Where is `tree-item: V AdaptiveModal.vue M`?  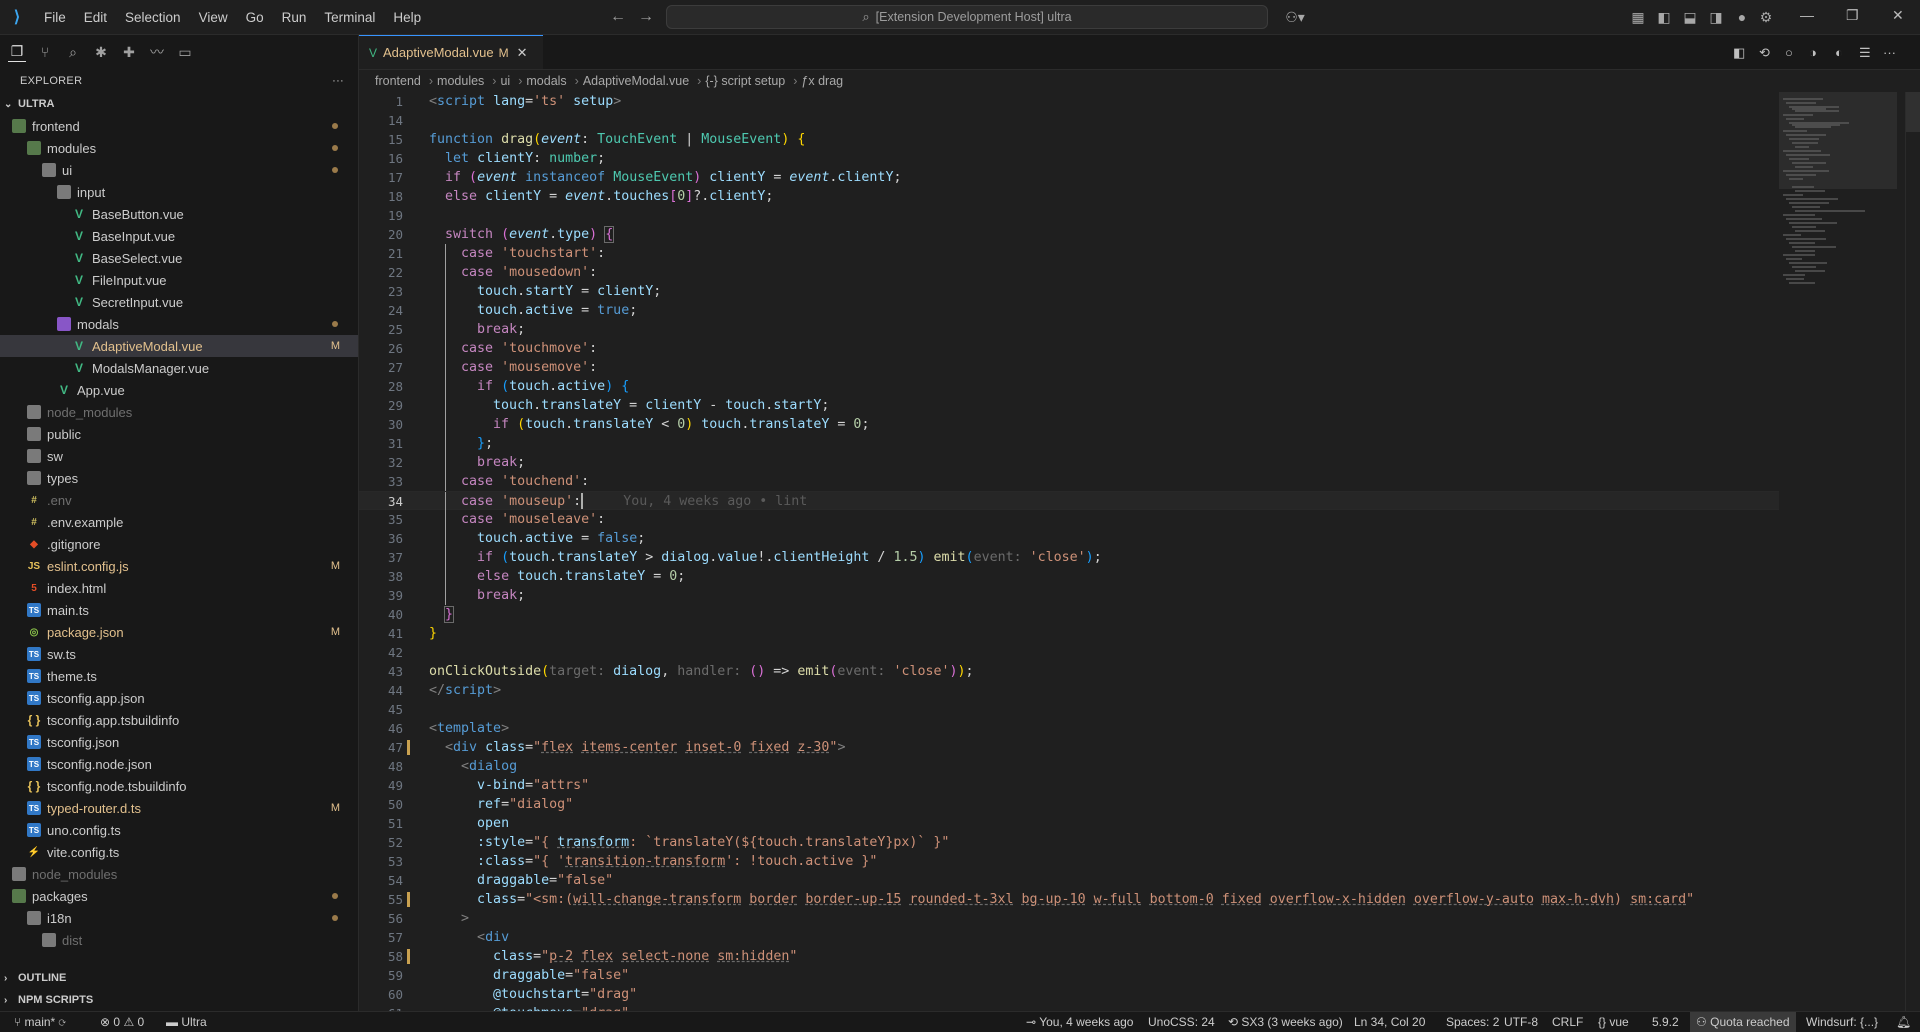
tree-item: V AdaptiveModal.vue M is located at coordinates (179, 346).